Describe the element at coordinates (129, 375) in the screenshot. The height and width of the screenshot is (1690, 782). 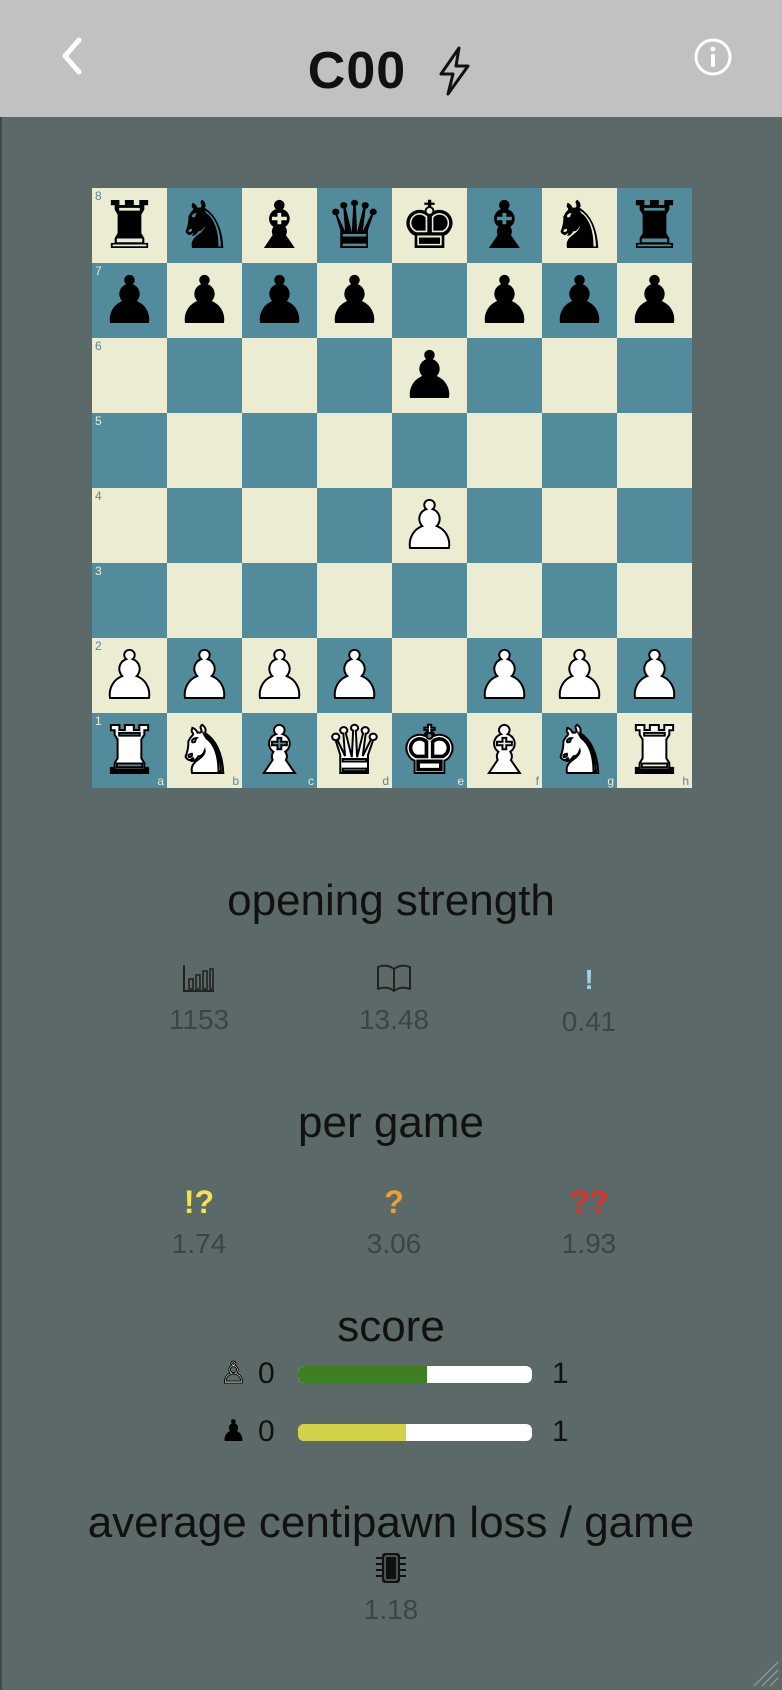
I see `square-a6: 6` at that location.